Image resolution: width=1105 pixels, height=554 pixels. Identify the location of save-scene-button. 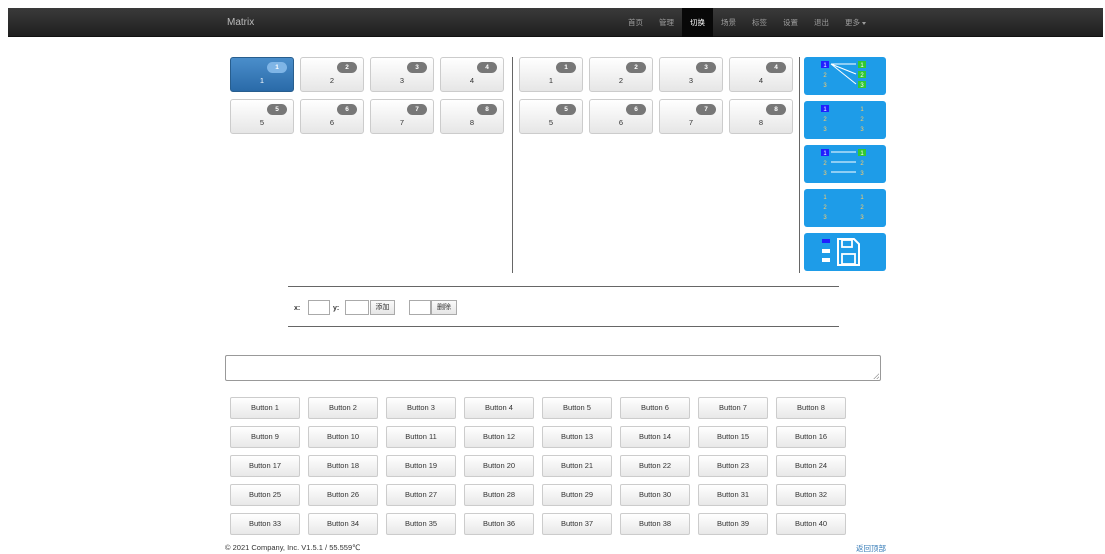
(845, 252).